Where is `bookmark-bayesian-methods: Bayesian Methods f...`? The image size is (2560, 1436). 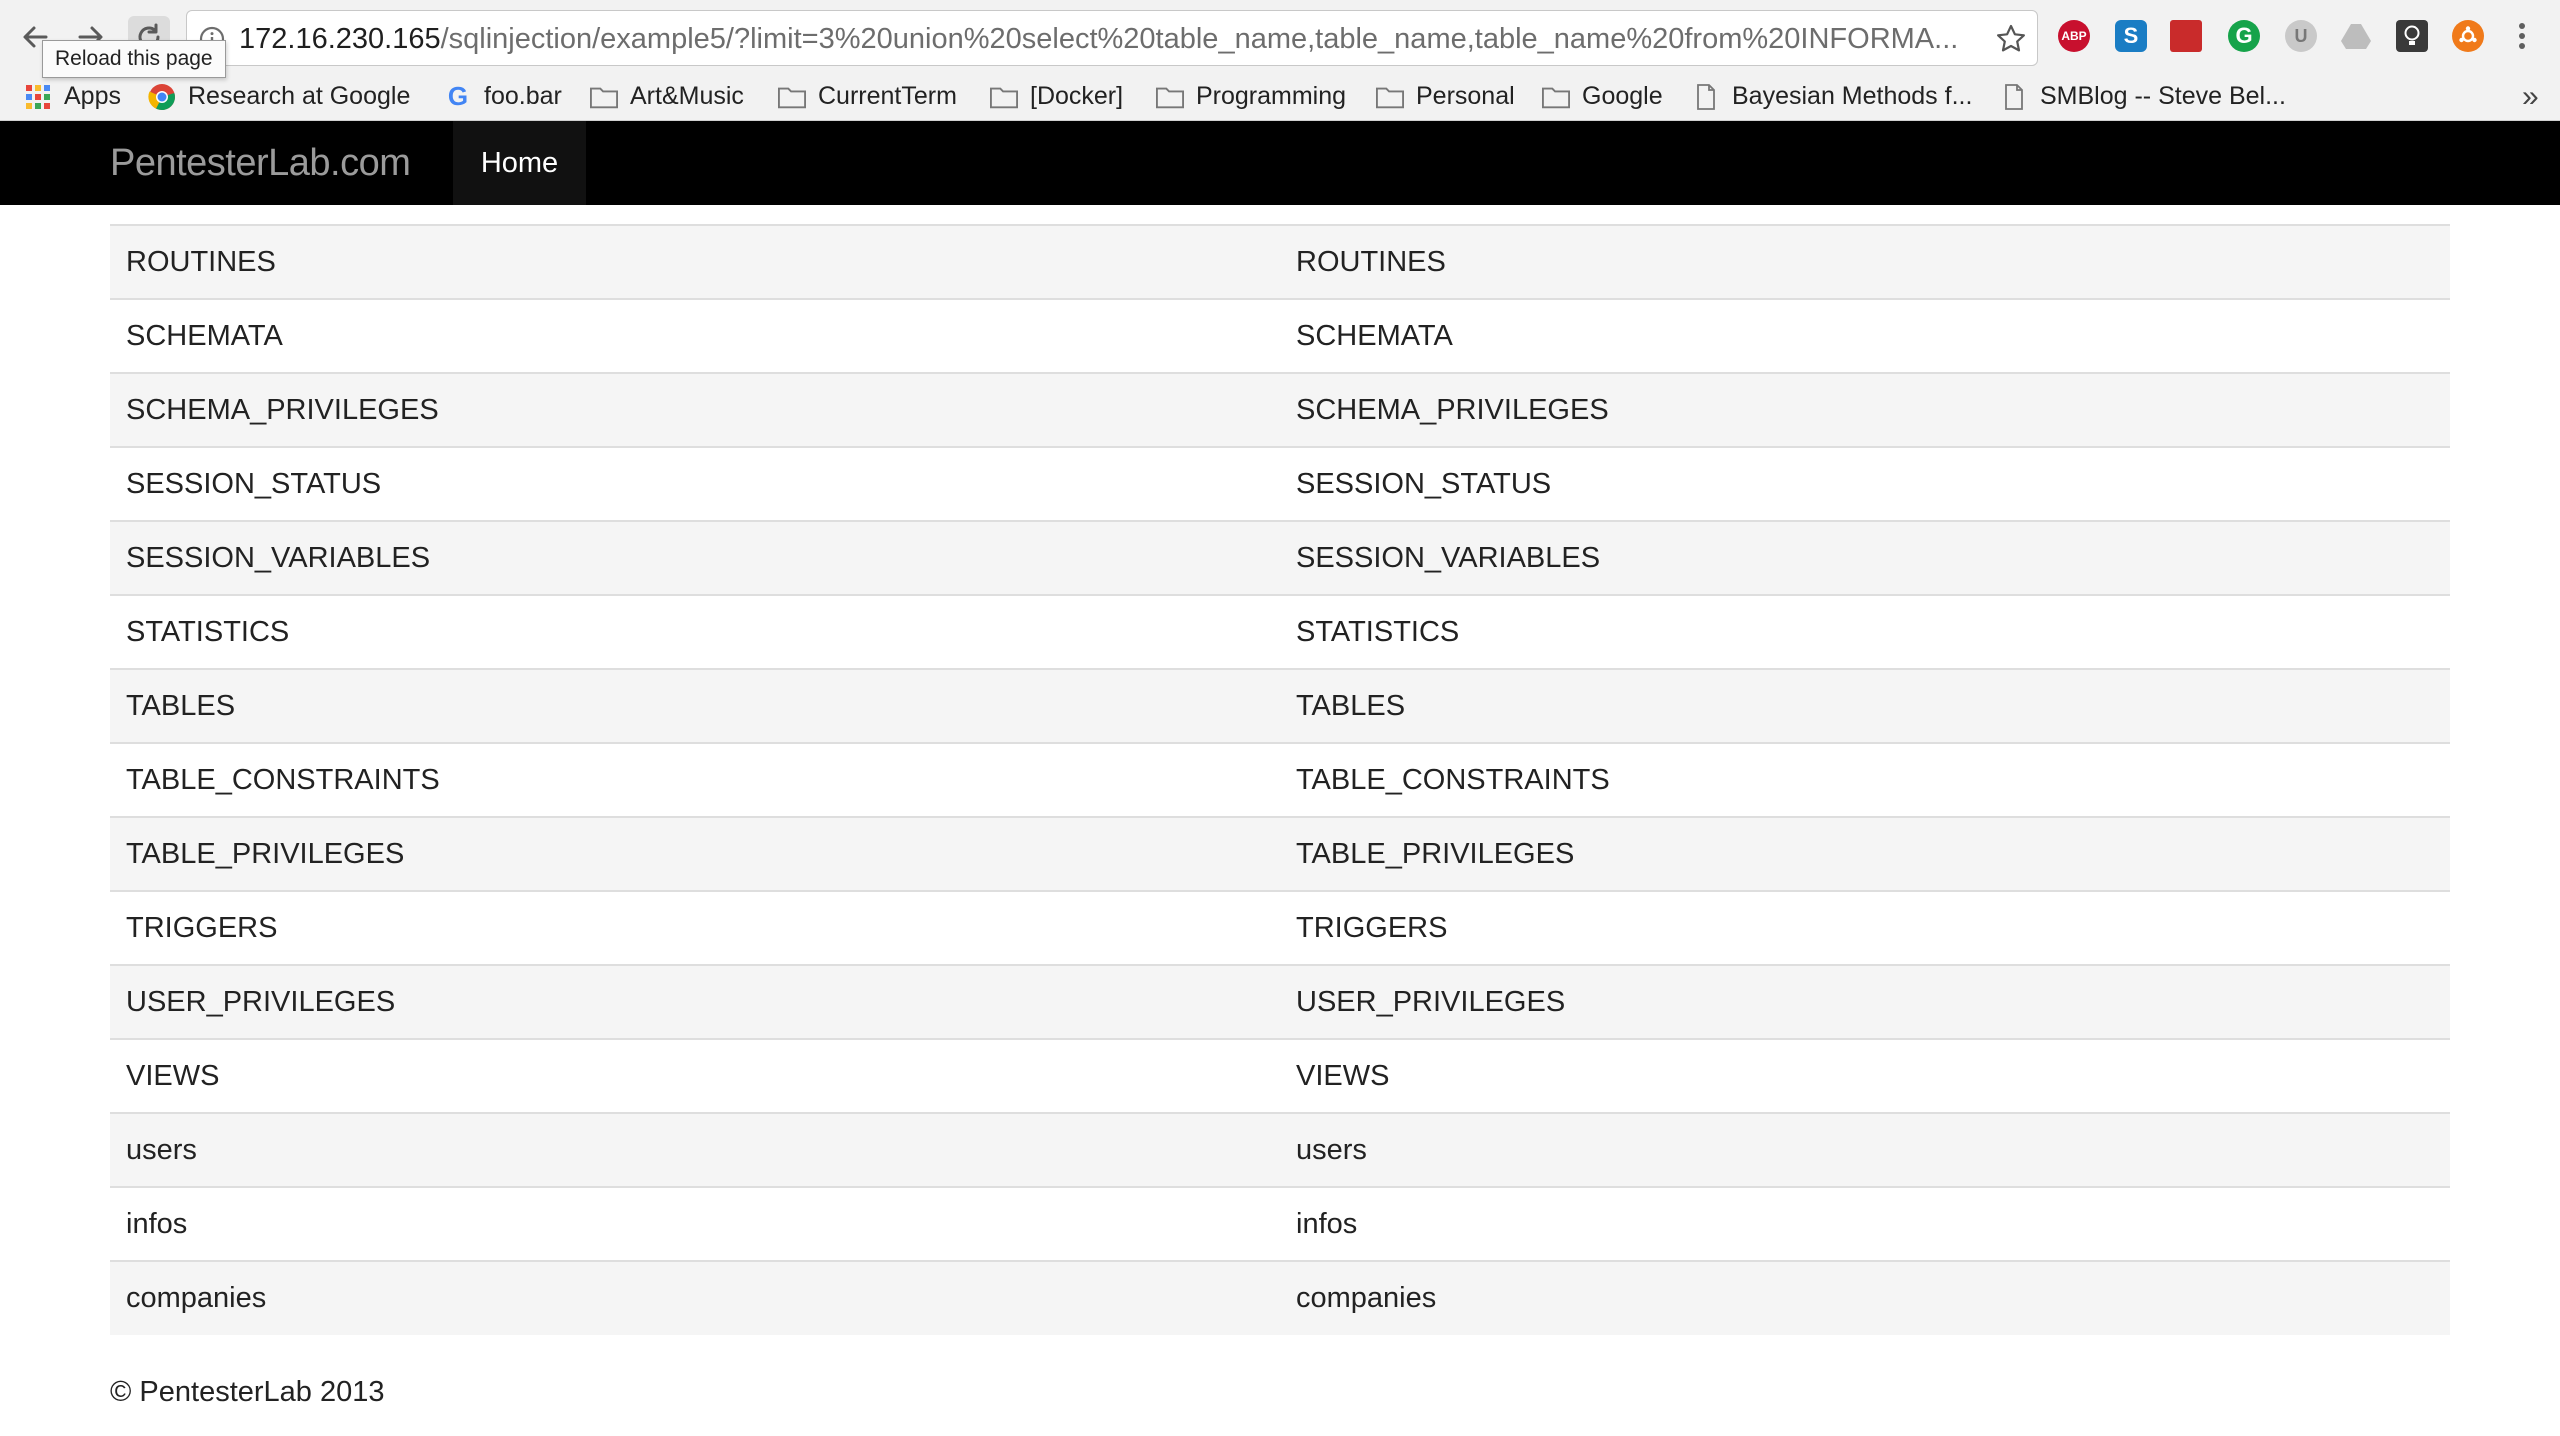 bookmark-bayesian-methods: Bayesian Methods f... is located at coordinates (1832, 96).